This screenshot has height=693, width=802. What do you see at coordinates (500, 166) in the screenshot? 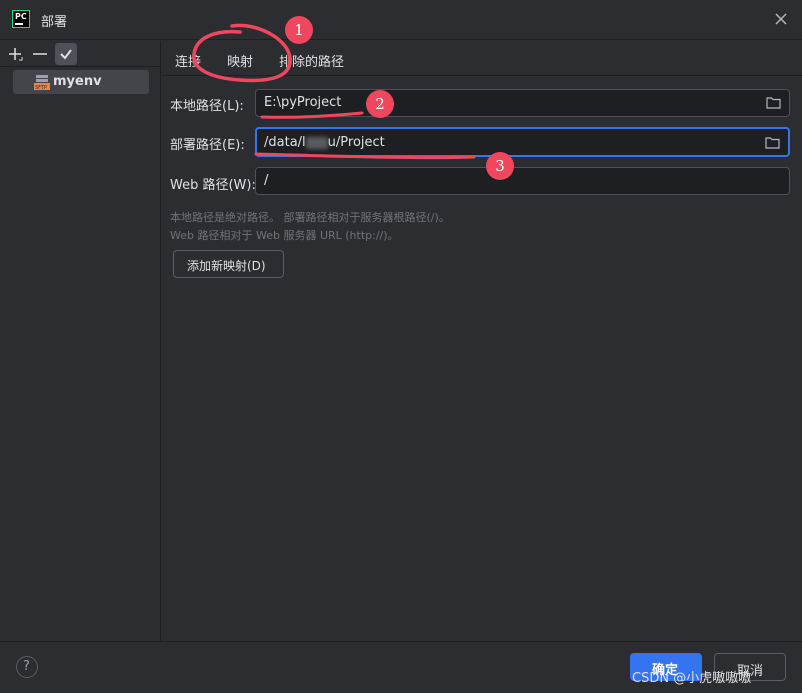
I see `annotation-badge-3: 3` at bounding box center [500, 166].